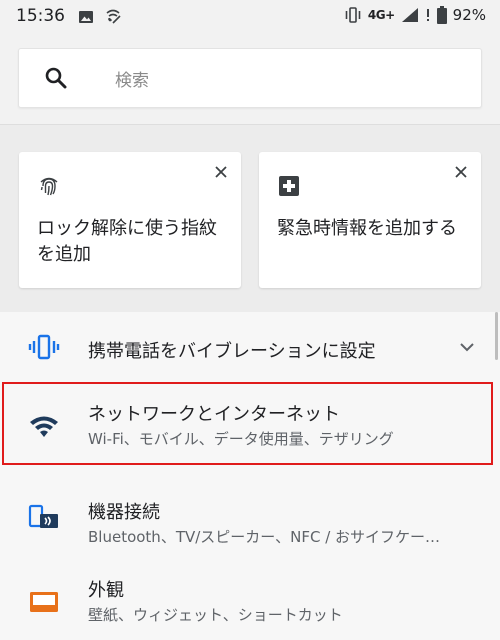 The height and width of the screenshot is (640, 500). Describe the element at coordinates (232, 351) in the screenshot. I see `settings-item-title: 携帯電話をバイブレーションに設定` at that location.